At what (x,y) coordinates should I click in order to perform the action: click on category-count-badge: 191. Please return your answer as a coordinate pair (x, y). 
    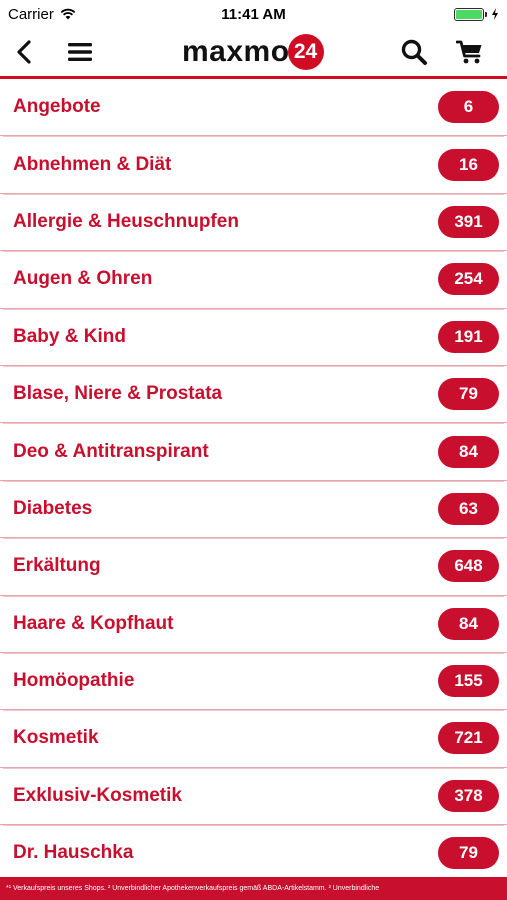
    Looking at the image, I should click on (468, 336).